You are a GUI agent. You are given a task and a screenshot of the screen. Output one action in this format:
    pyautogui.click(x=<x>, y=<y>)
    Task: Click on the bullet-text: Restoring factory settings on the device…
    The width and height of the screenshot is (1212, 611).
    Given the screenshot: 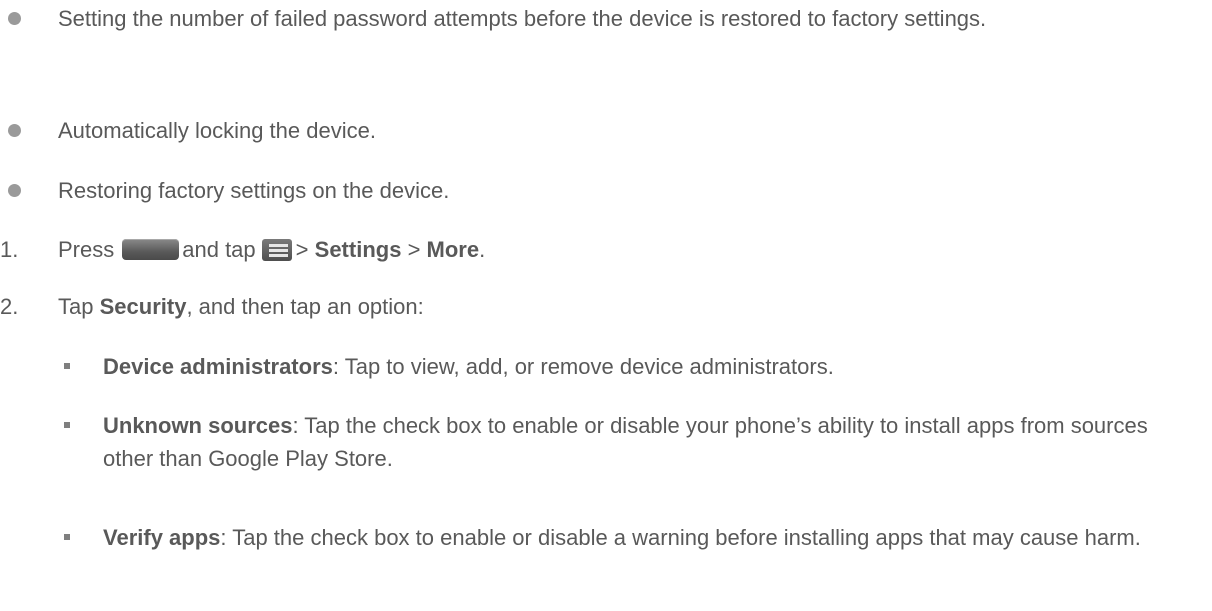 What is the action you would take?
    pyautogui.click(x=254, y=190)
    